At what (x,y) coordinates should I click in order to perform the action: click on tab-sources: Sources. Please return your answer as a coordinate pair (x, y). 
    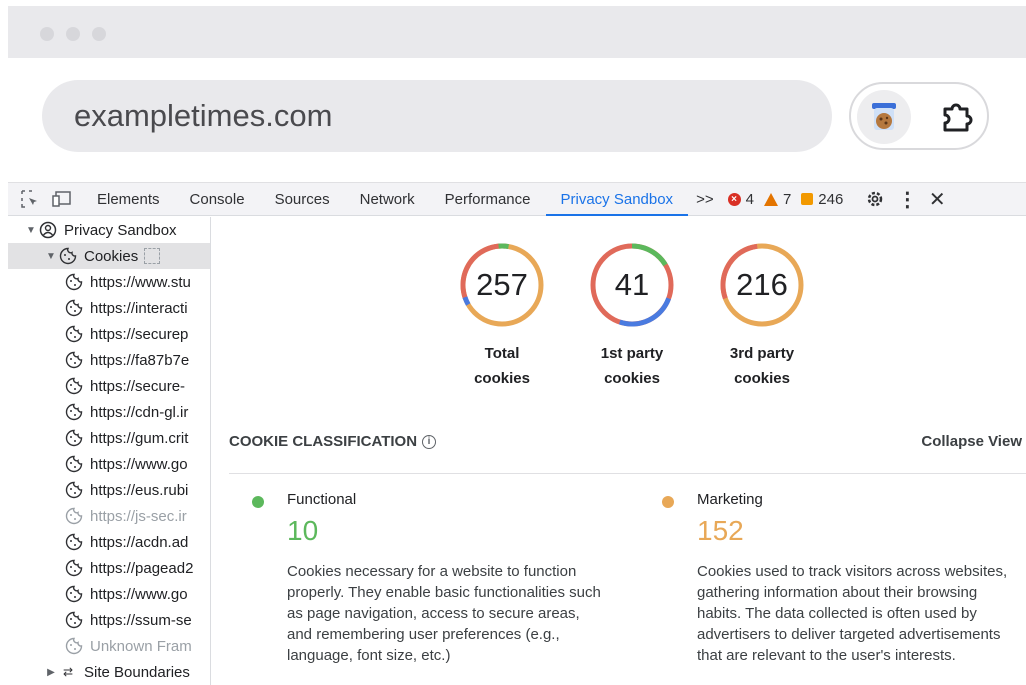
    Looking at the image, I should click on (302, 199).